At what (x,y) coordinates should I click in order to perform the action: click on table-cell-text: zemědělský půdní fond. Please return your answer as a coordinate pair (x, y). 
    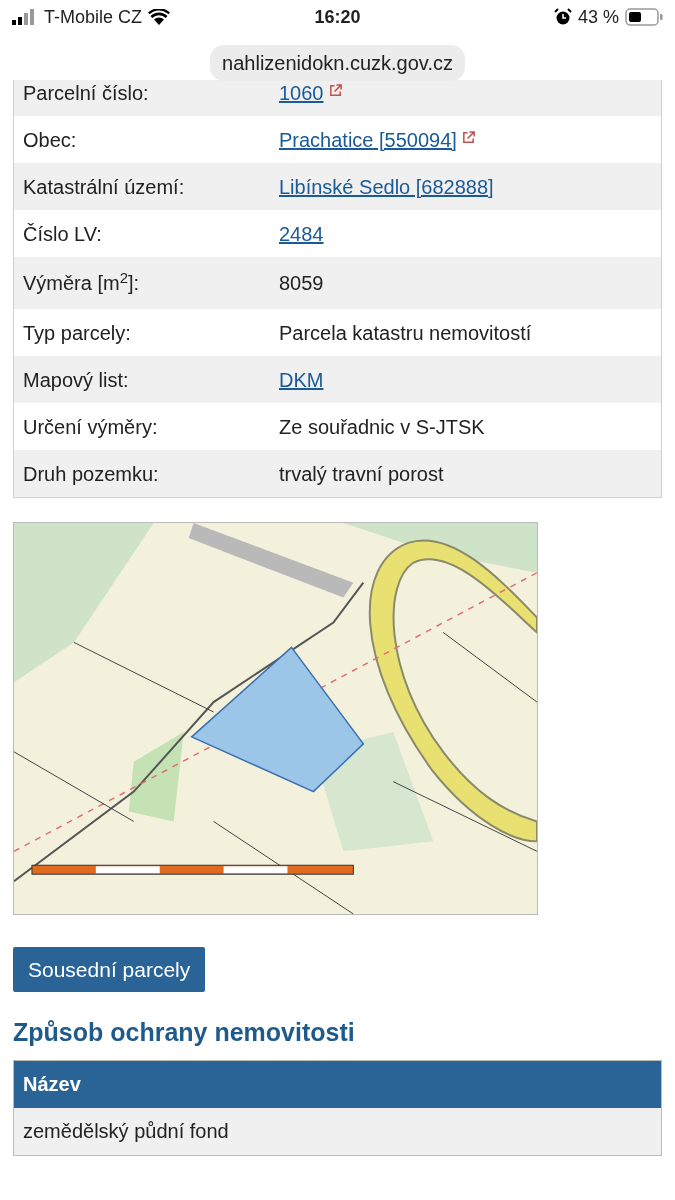
    Looking at the image, I should click on (125, 1131).